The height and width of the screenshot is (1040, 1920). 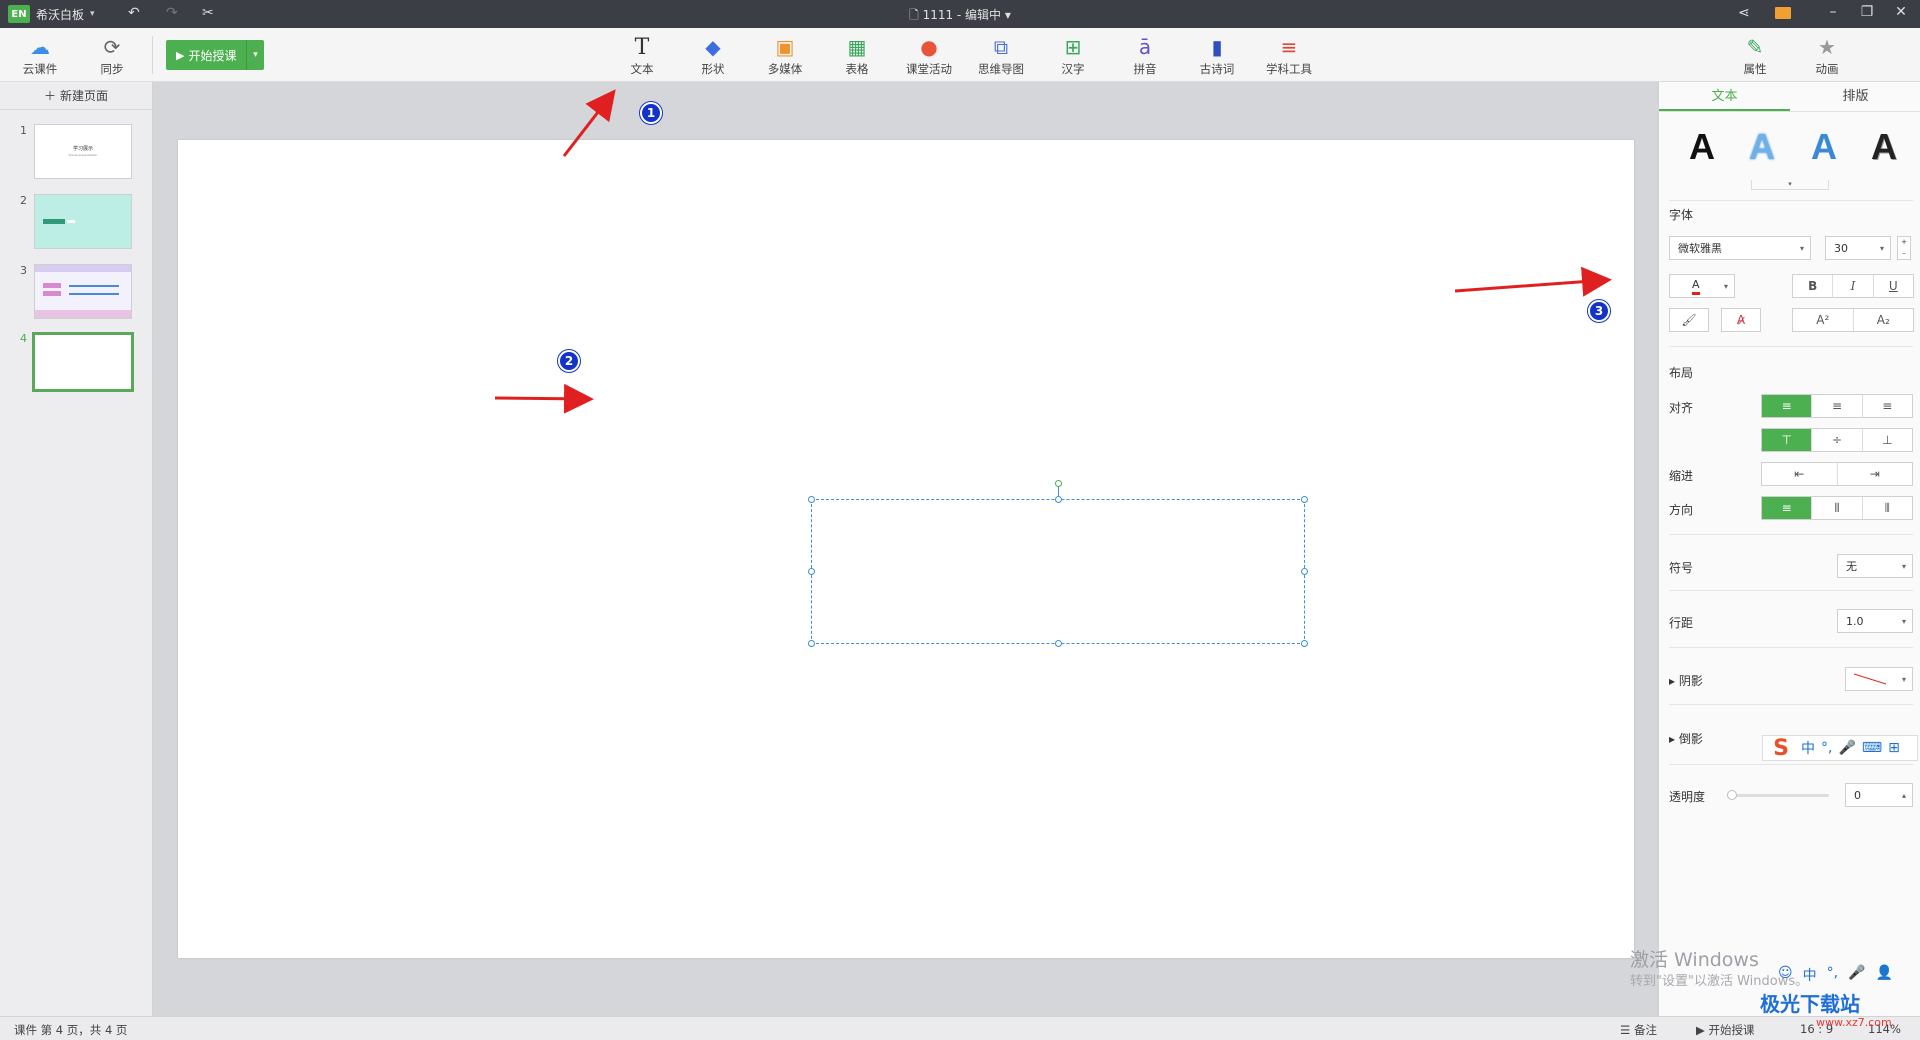 I want to click on apps-icon: ⊞, so click(x=1894, y=748).